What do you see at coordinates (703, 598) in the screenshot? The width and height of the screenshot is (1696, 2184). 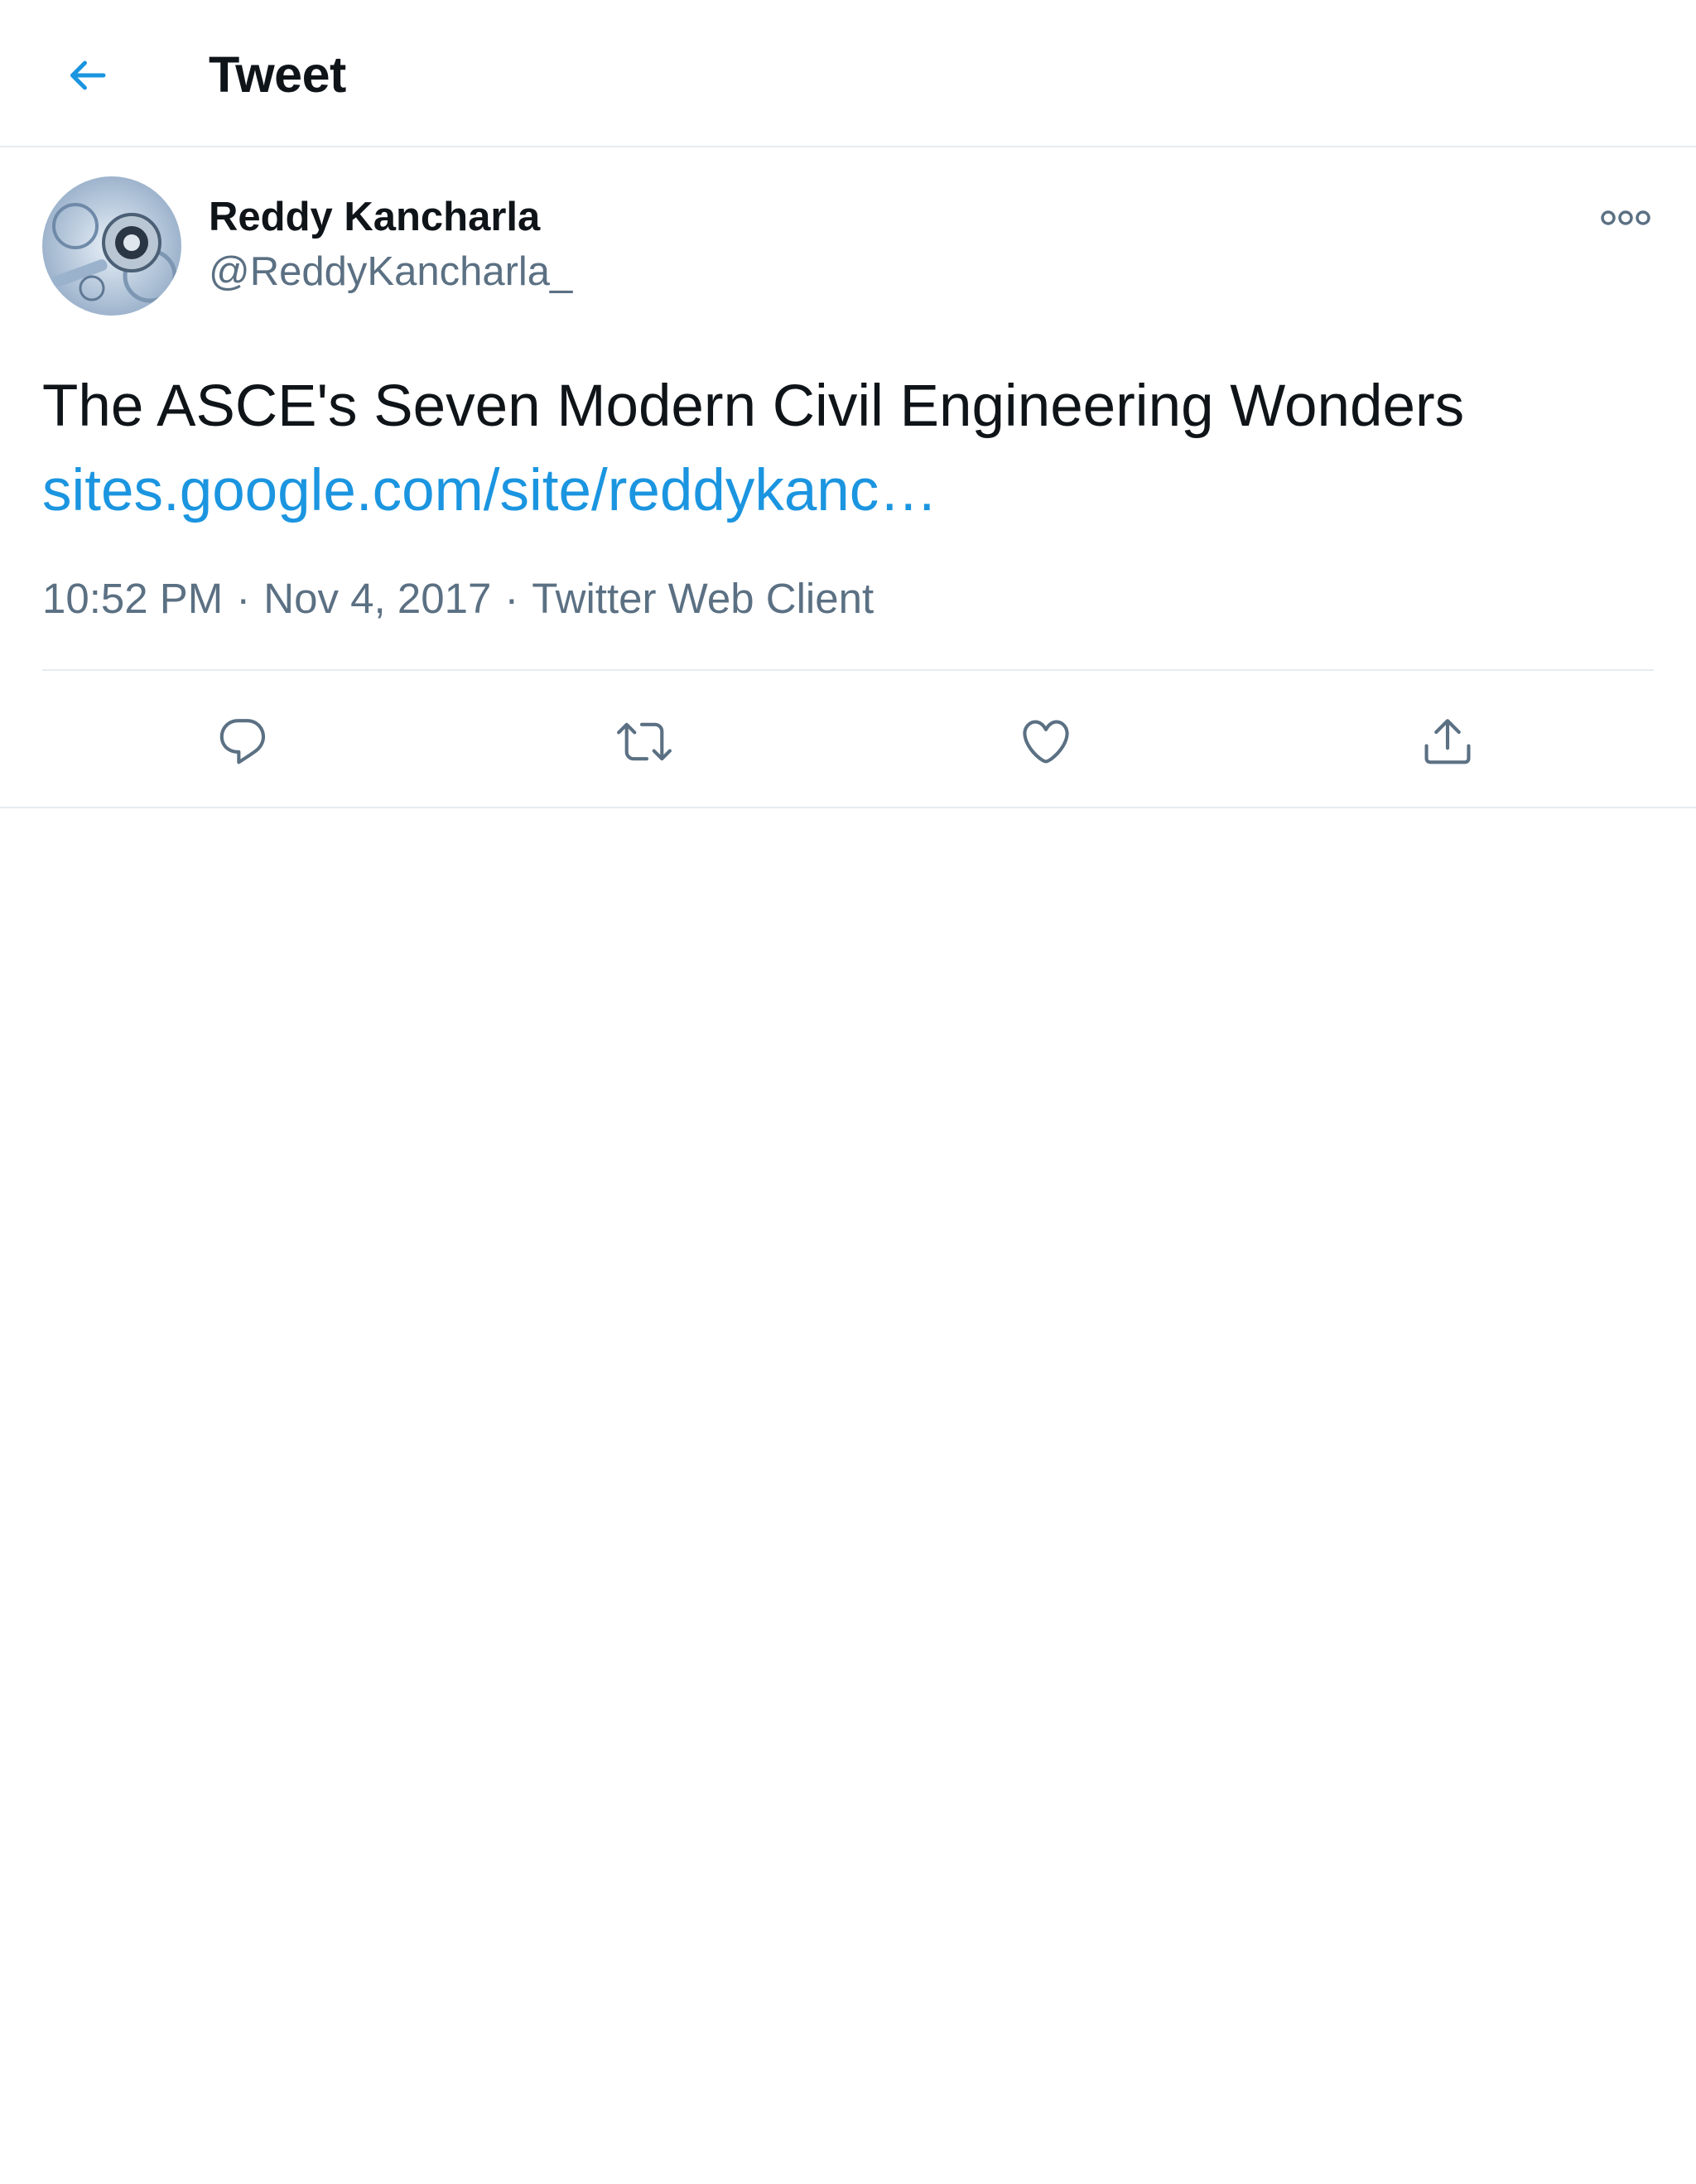 I see `tweet-source: Twitter Web Client` at bounding box center [703, 598].